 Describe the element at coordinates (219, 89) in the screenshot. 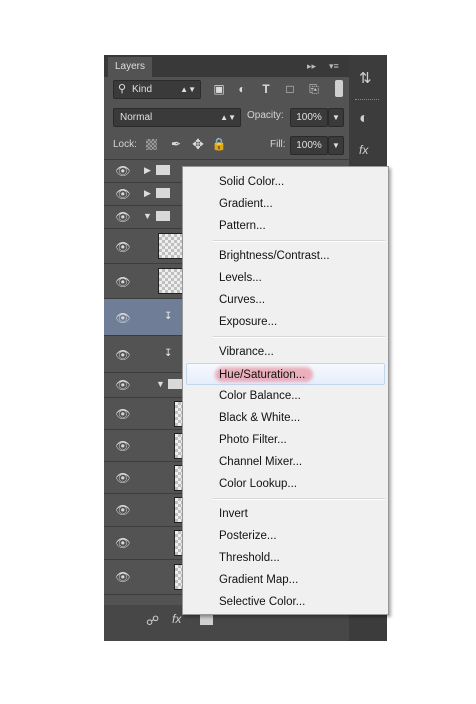

I see `image-filter-icon: ▣` at that location.